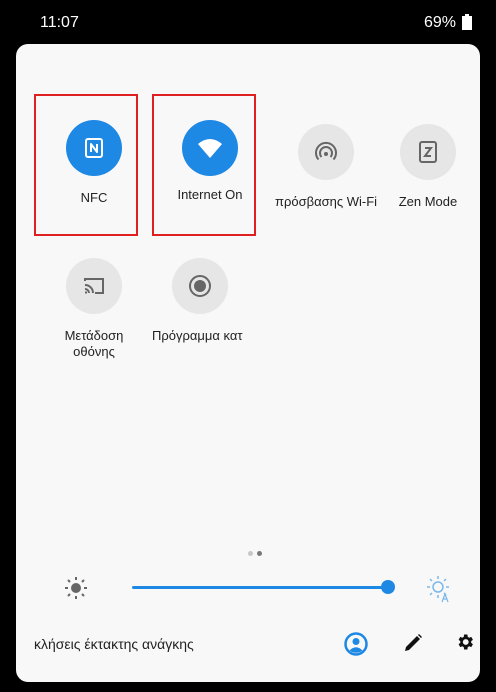  I want to click on record-tile-circle, so click(200, 286).